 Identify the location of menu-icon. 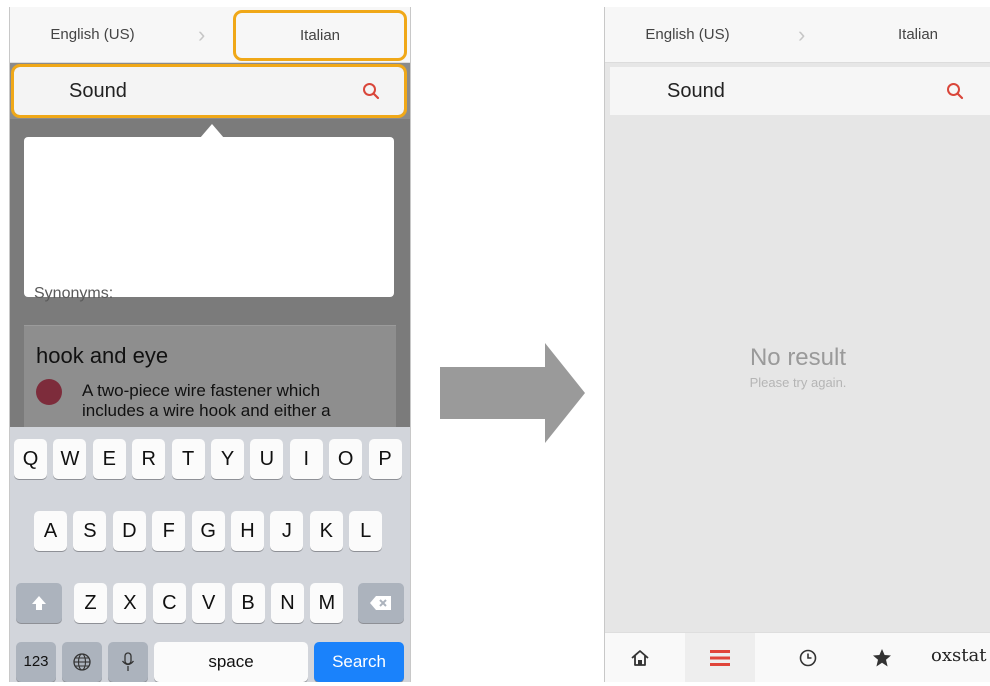
(720, 658).